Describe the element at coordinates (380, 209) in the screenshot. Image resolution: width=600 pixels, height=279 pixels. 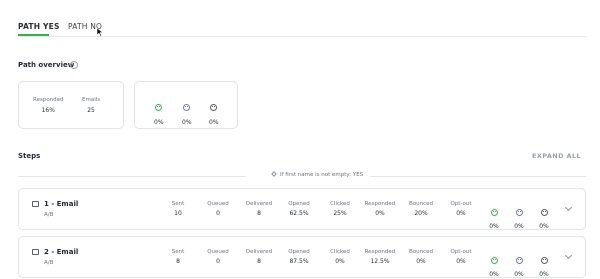
I see `metric-responded: Responded 0%` at that location.